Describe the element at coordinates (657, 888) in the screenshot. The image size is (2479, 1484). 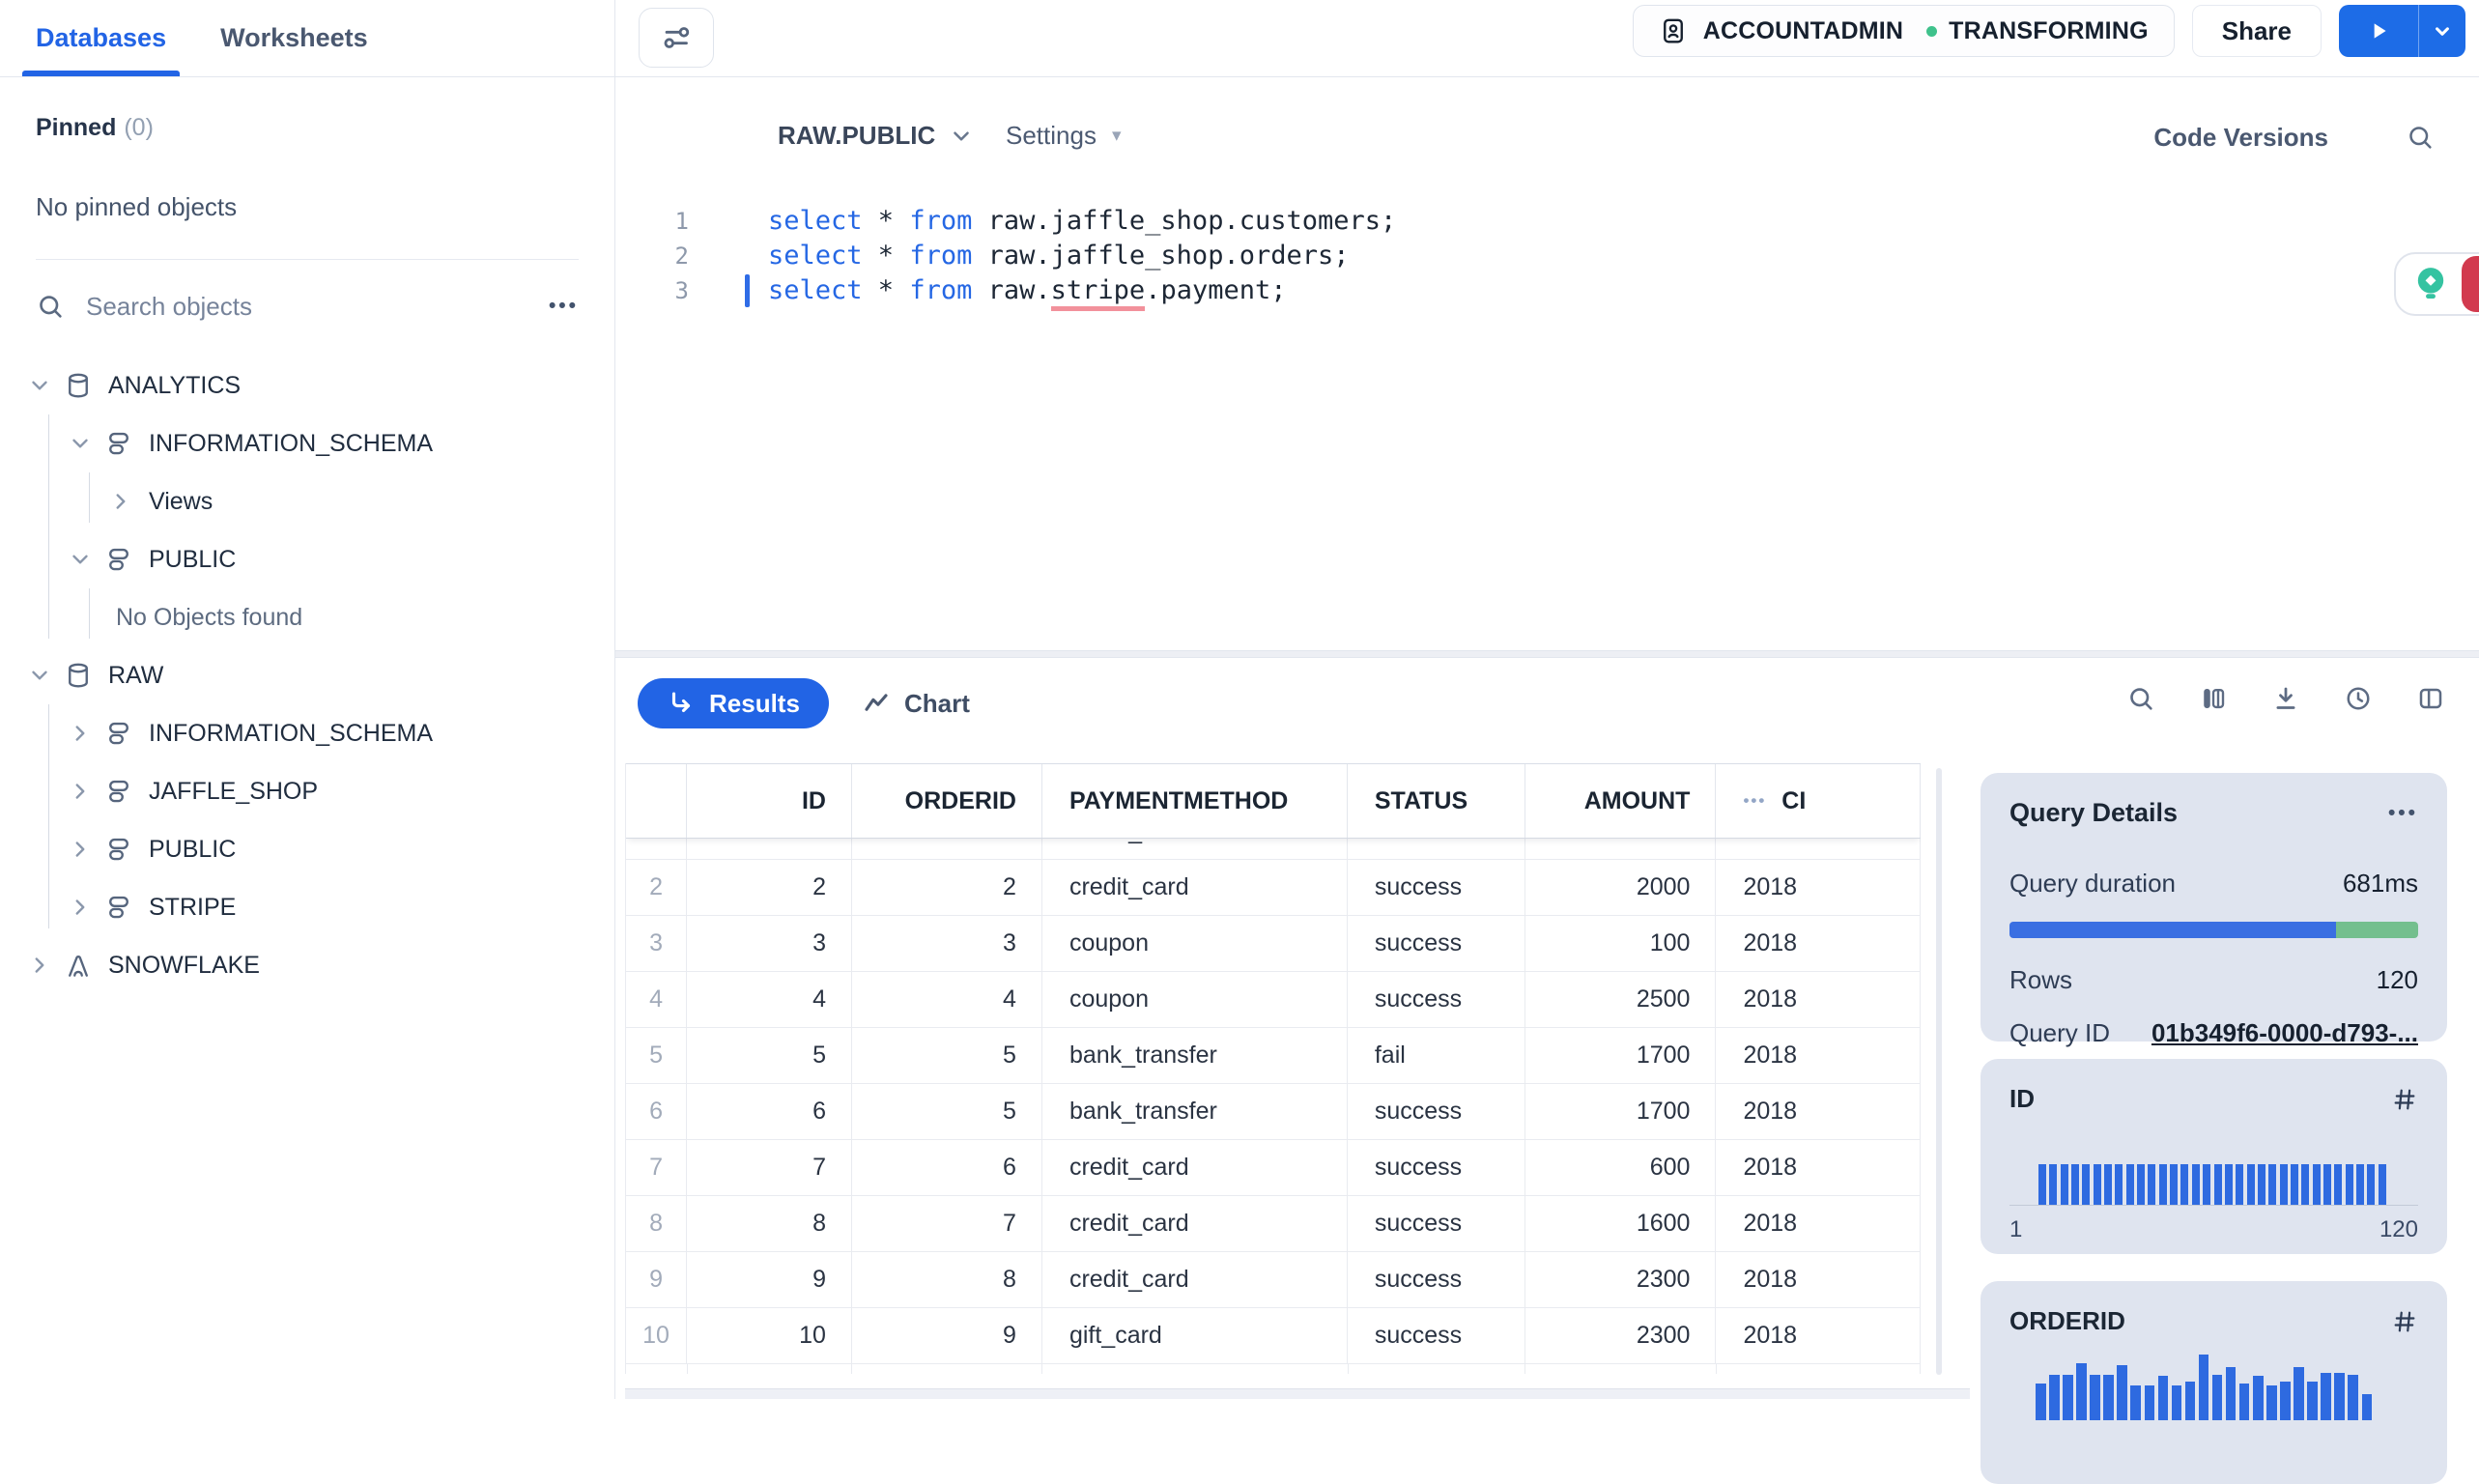
I see `row-number: 2` at that location.